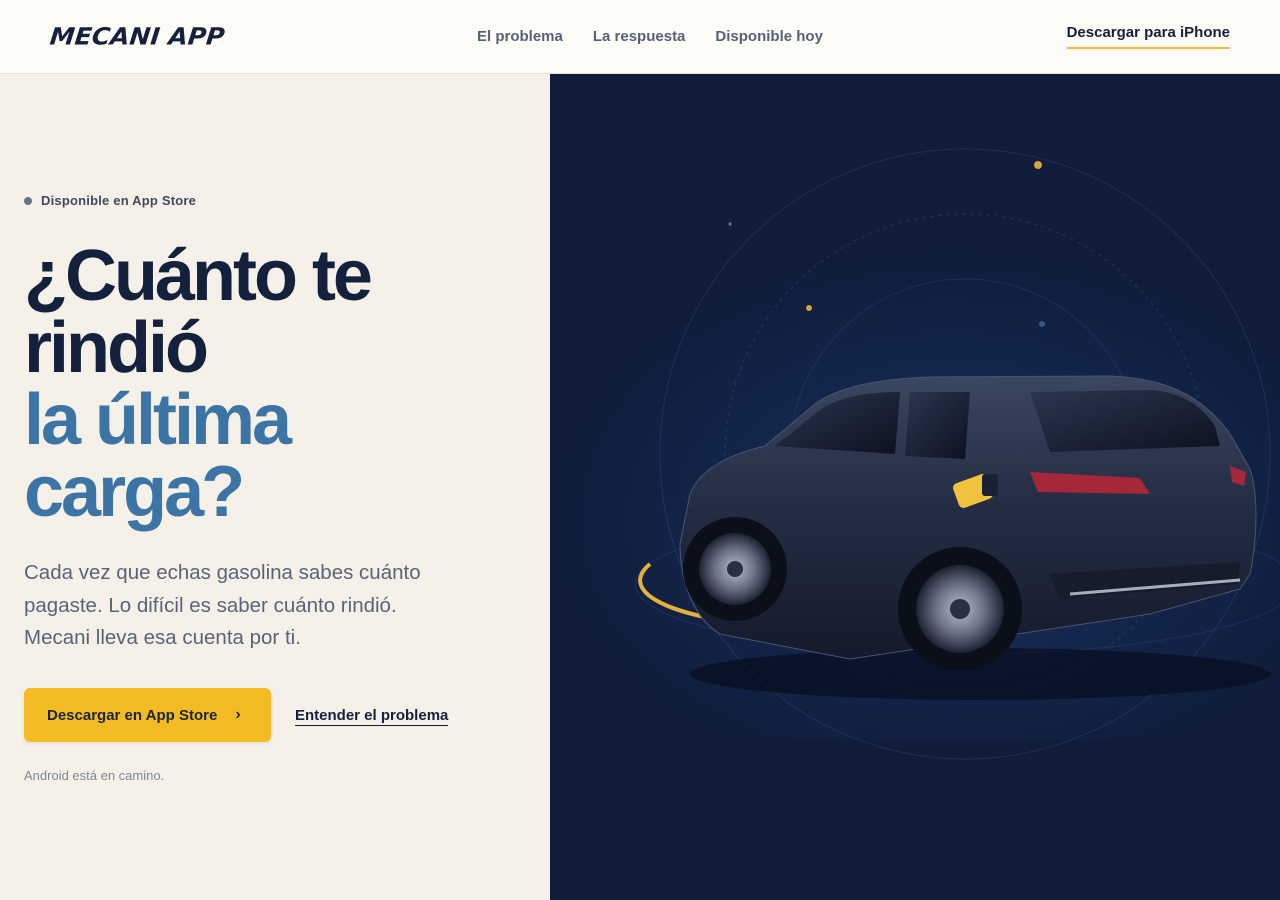 This screenshot has height=900, width=1280. I want to click on brand-logo: MECANI APP, so click(137, 37).